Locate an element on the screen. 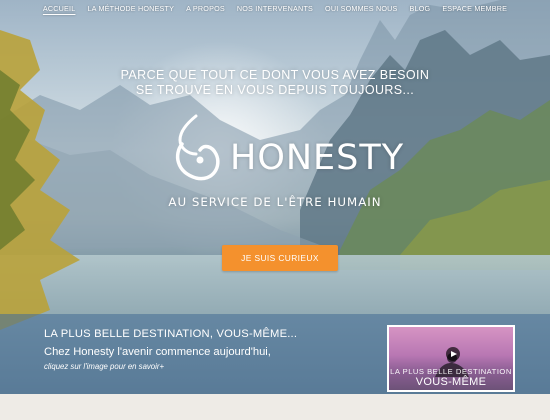 The height and width of the screenshot is (420, 550). video-caption-small: LA PLUS BELLE DESTINATION is located at coordinates (451, 371).